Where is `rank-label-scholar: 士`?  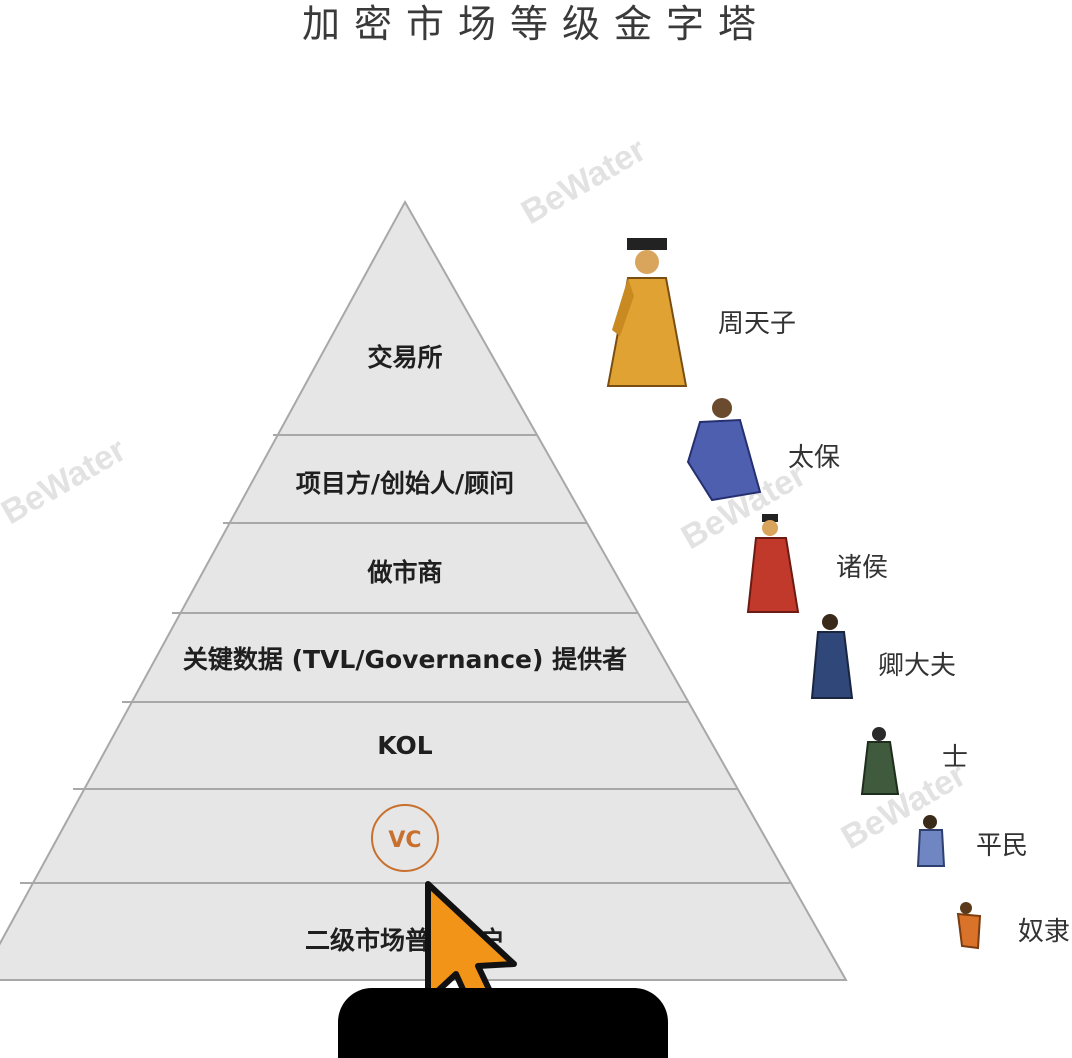 rank-label-scholar: 士 is located at coordinates (955, 758).